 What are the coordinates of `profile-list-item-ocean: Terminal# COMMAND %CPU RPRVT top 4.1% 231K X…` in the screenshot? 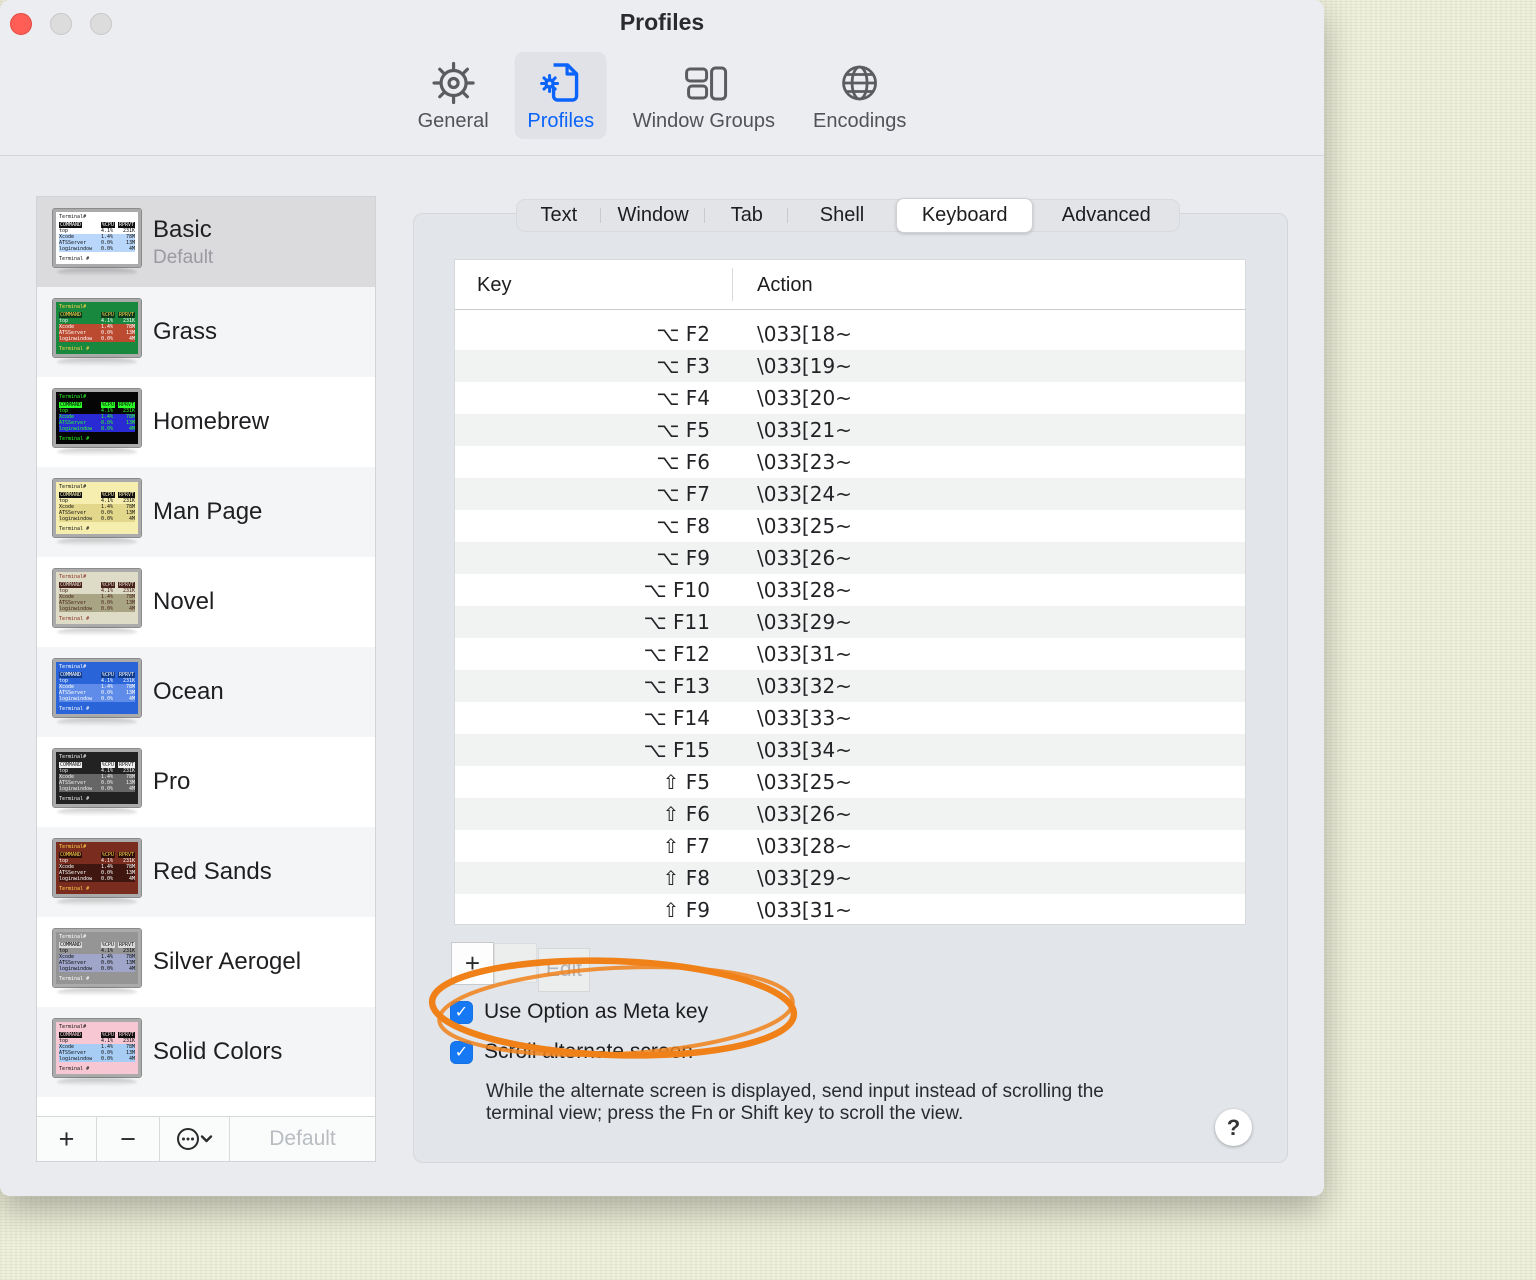 It's located at (206, 692).